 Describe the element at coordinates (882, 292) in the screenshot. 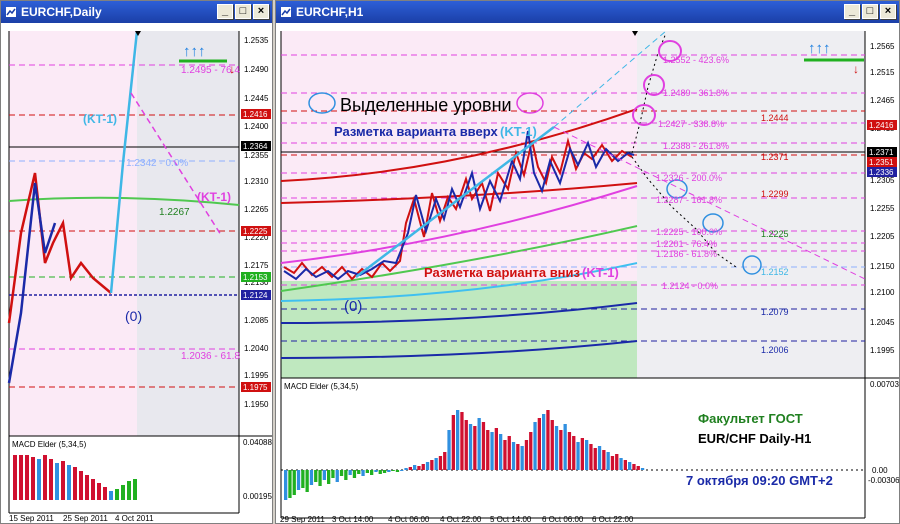

I see `price-tick: 1.2100` at that location.